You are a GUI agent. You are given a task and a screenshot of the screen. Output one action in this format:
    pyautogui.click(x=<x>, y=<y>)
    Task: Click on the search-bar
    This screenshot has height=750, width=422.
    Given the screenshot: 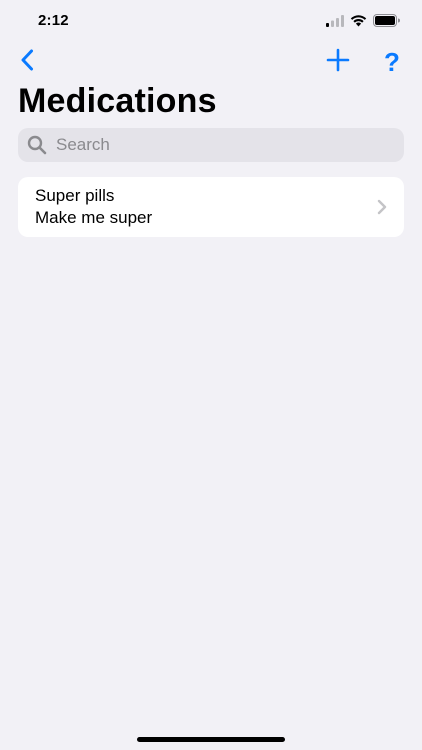 What is the action you would take?
    pyautogui.click(x=211, y=145)
    